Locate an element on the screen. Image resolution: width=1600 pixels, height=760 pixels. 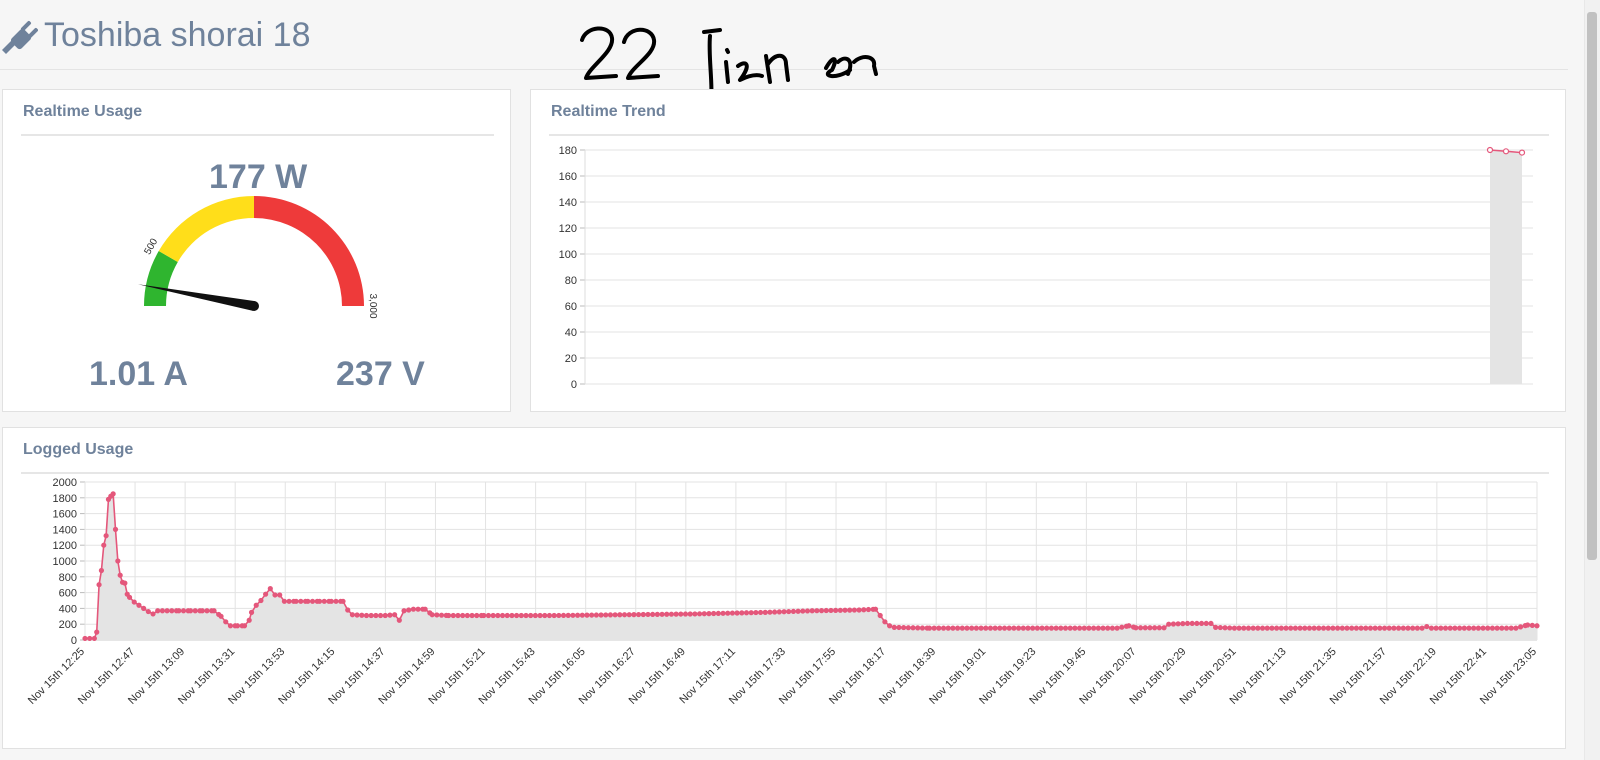
y-tick-label: 2000 is located at coordinates (65, 483).